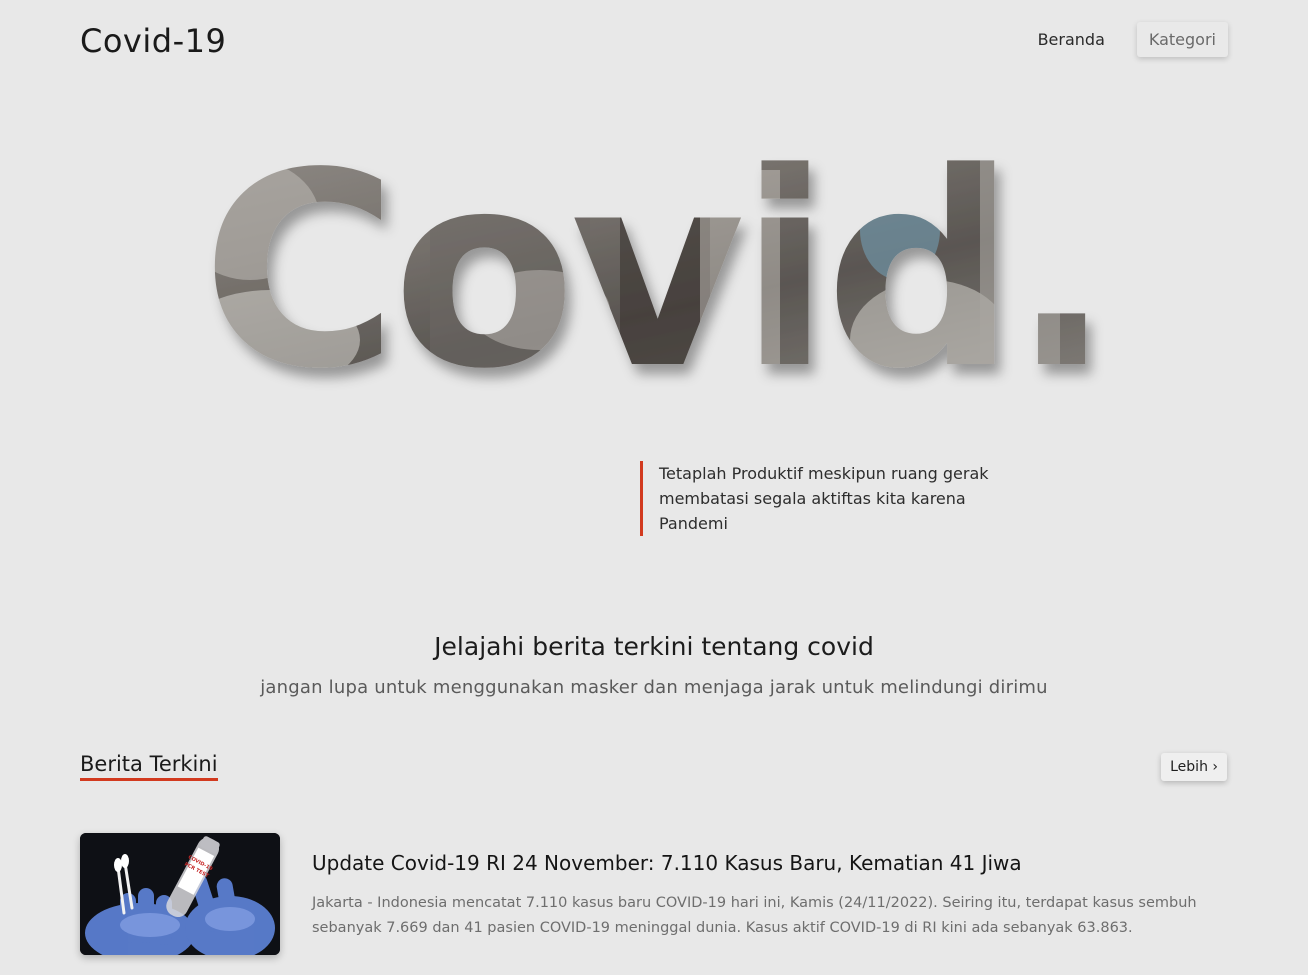 The width and height of the screenshot is (1308, 975). What do you see at coordinates (654, 646) in the screenshot?
I see `section-heading: Jelajahi berita terkini tentang covid` at bounding box center [654, 646].